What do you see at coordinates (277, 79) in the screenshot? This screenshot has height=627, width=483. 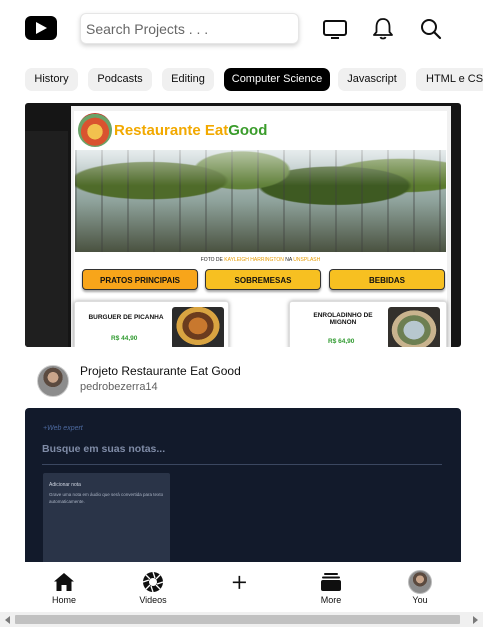 I see `chip-computer-science: Computer Science` at bounding box center [277, 79].